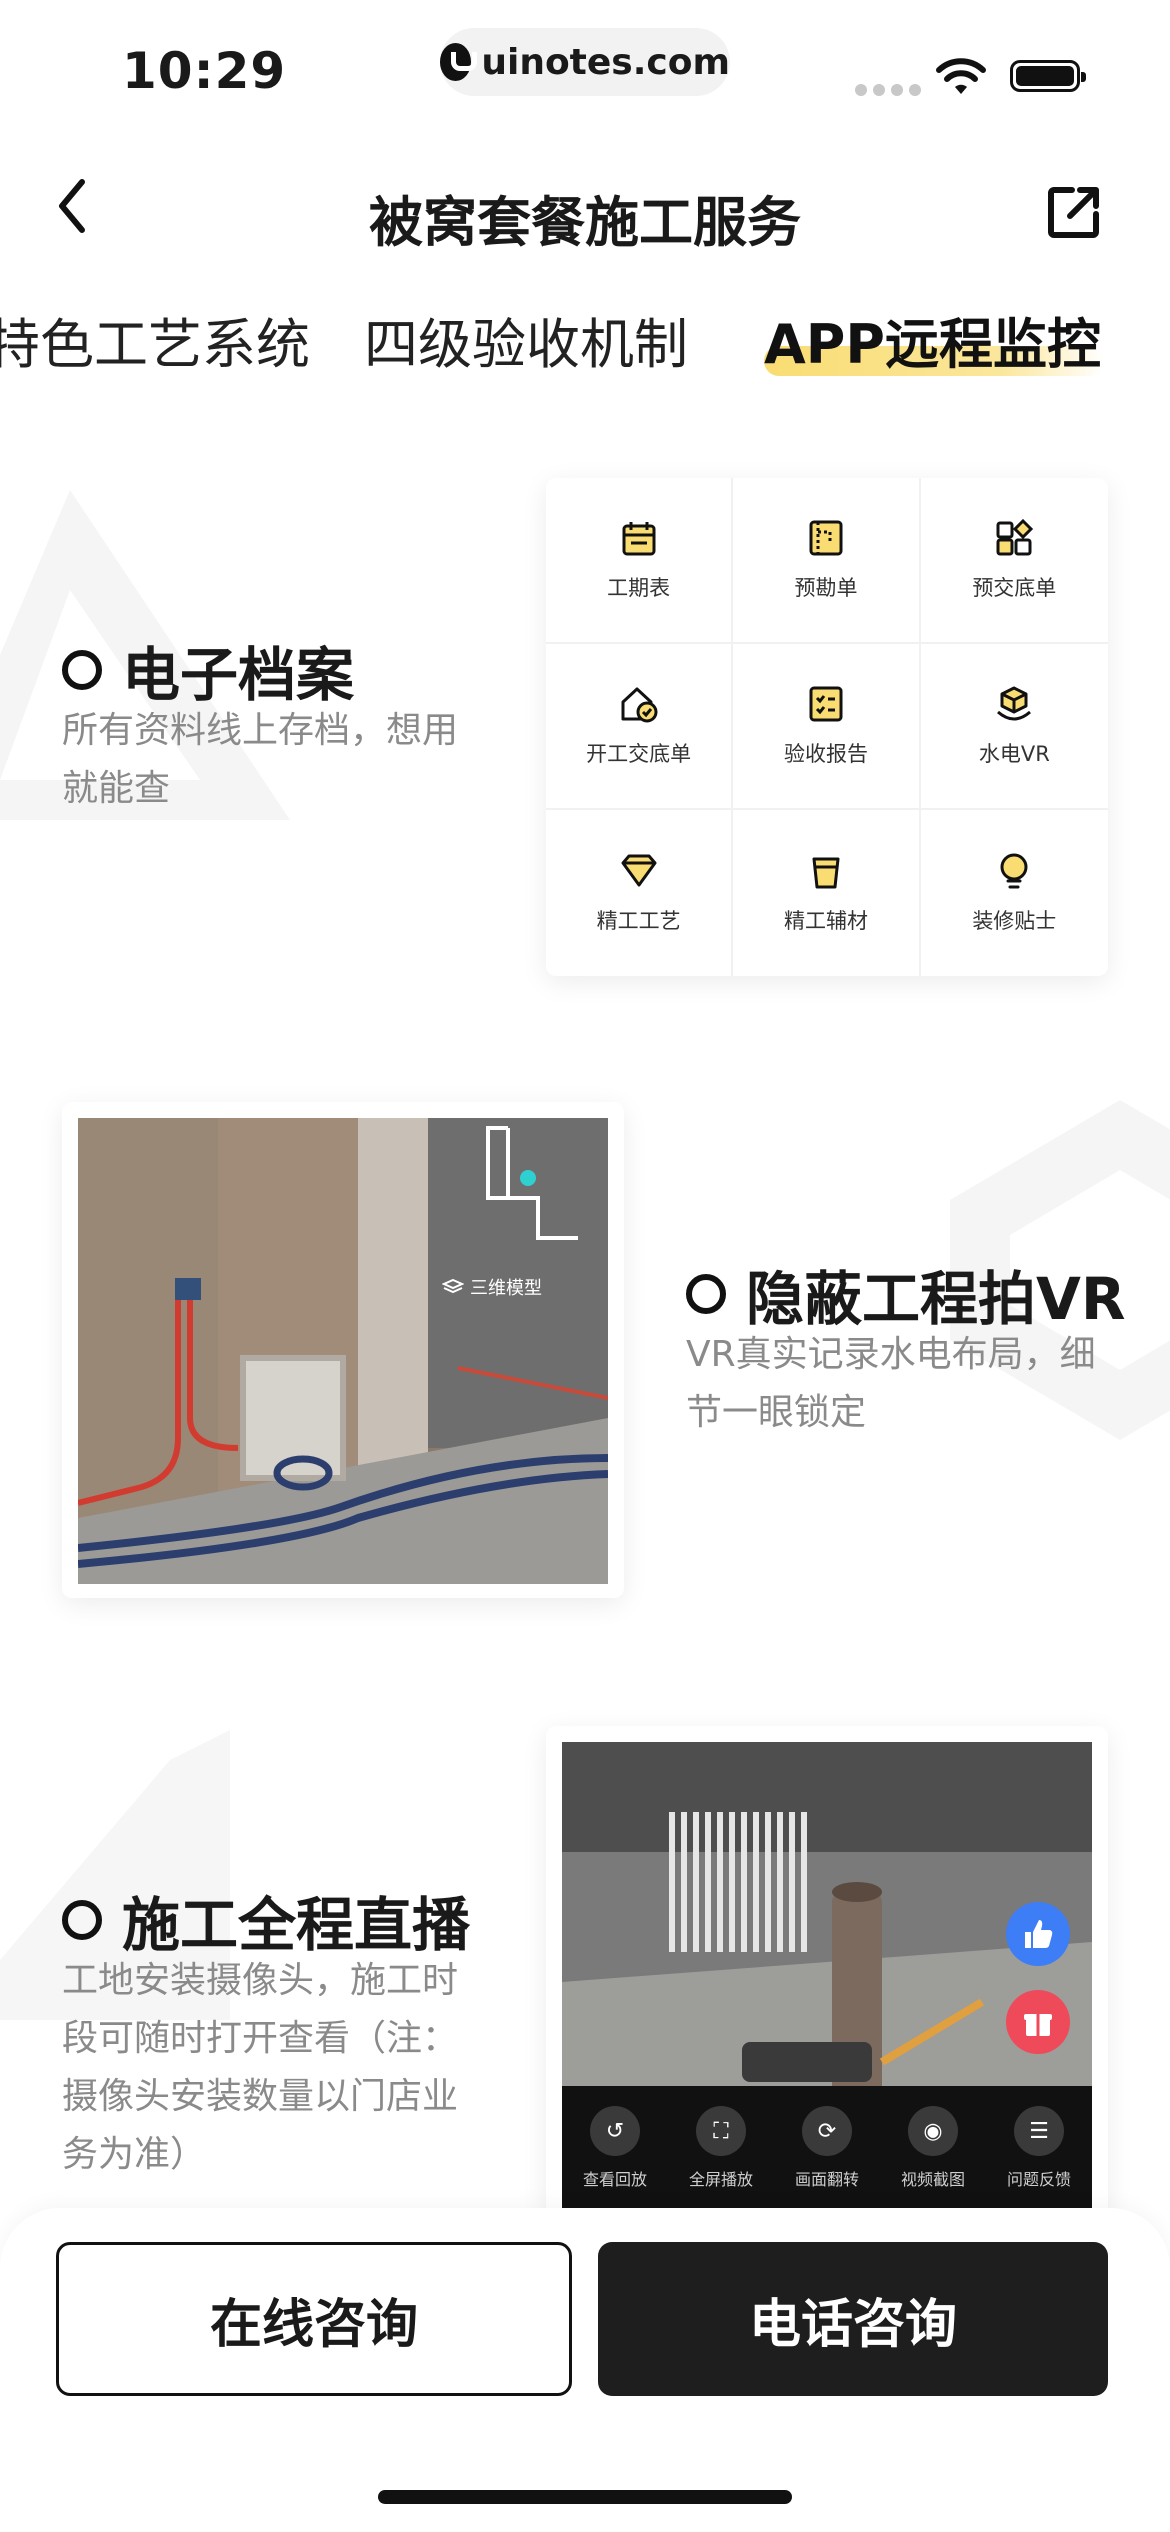 The height and width of the screenshot is (2532, 1170). Describe the element at coordinates (826, 538) in the screenshot. I see `blueprint-icon` at that location.